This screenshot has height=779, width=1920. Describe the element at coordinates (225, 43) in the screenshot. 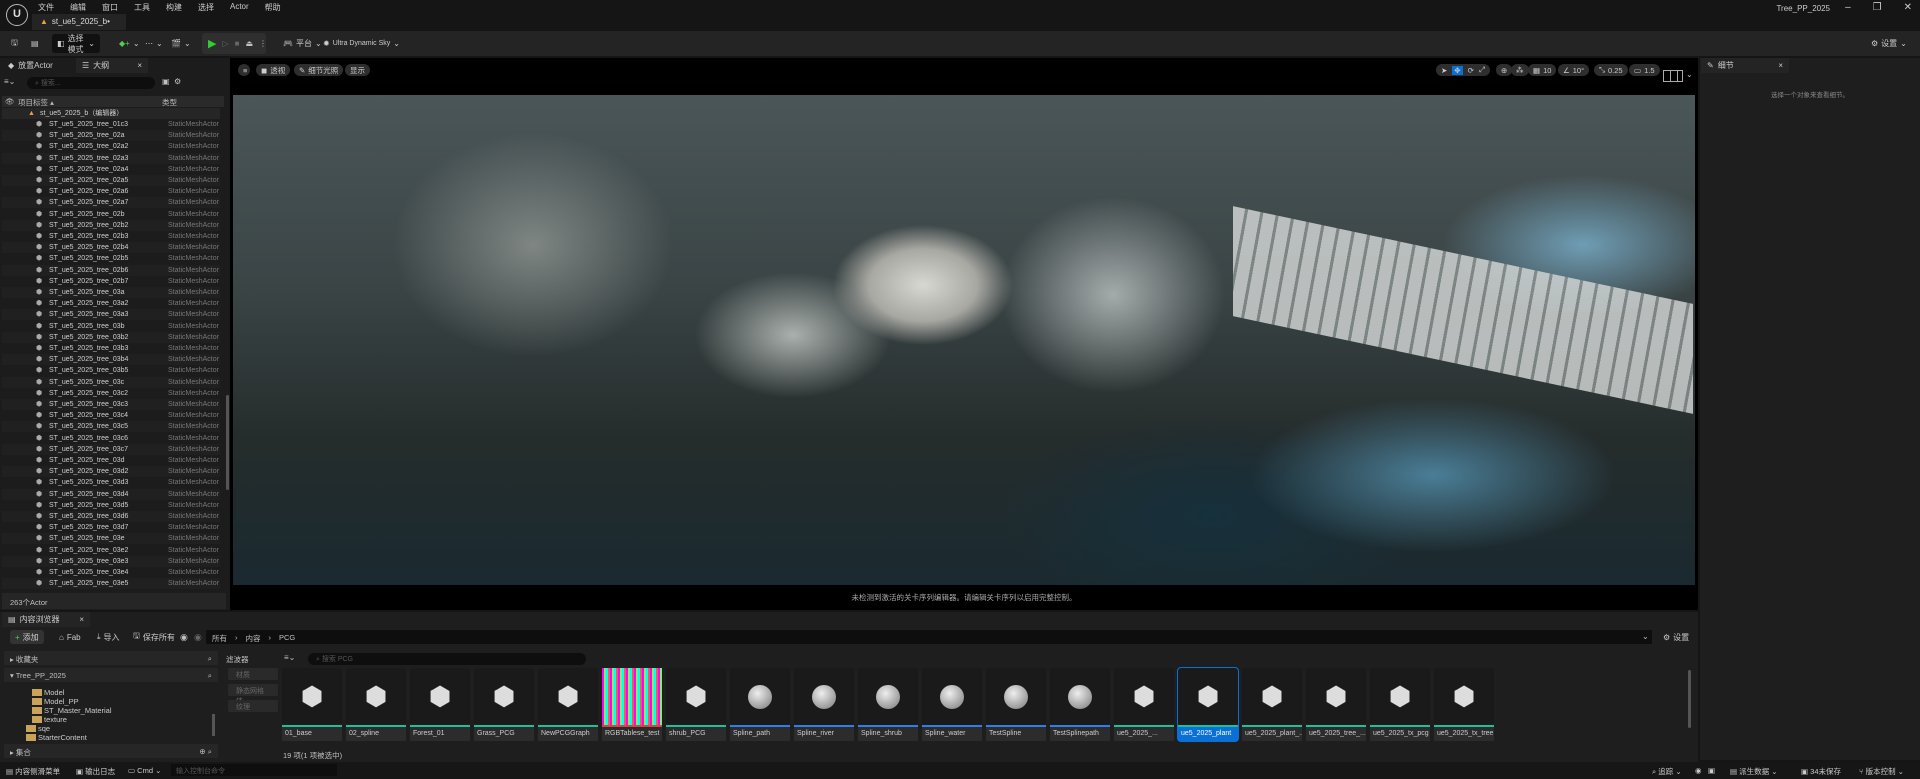

I see `step-icon: ▷` at that location.